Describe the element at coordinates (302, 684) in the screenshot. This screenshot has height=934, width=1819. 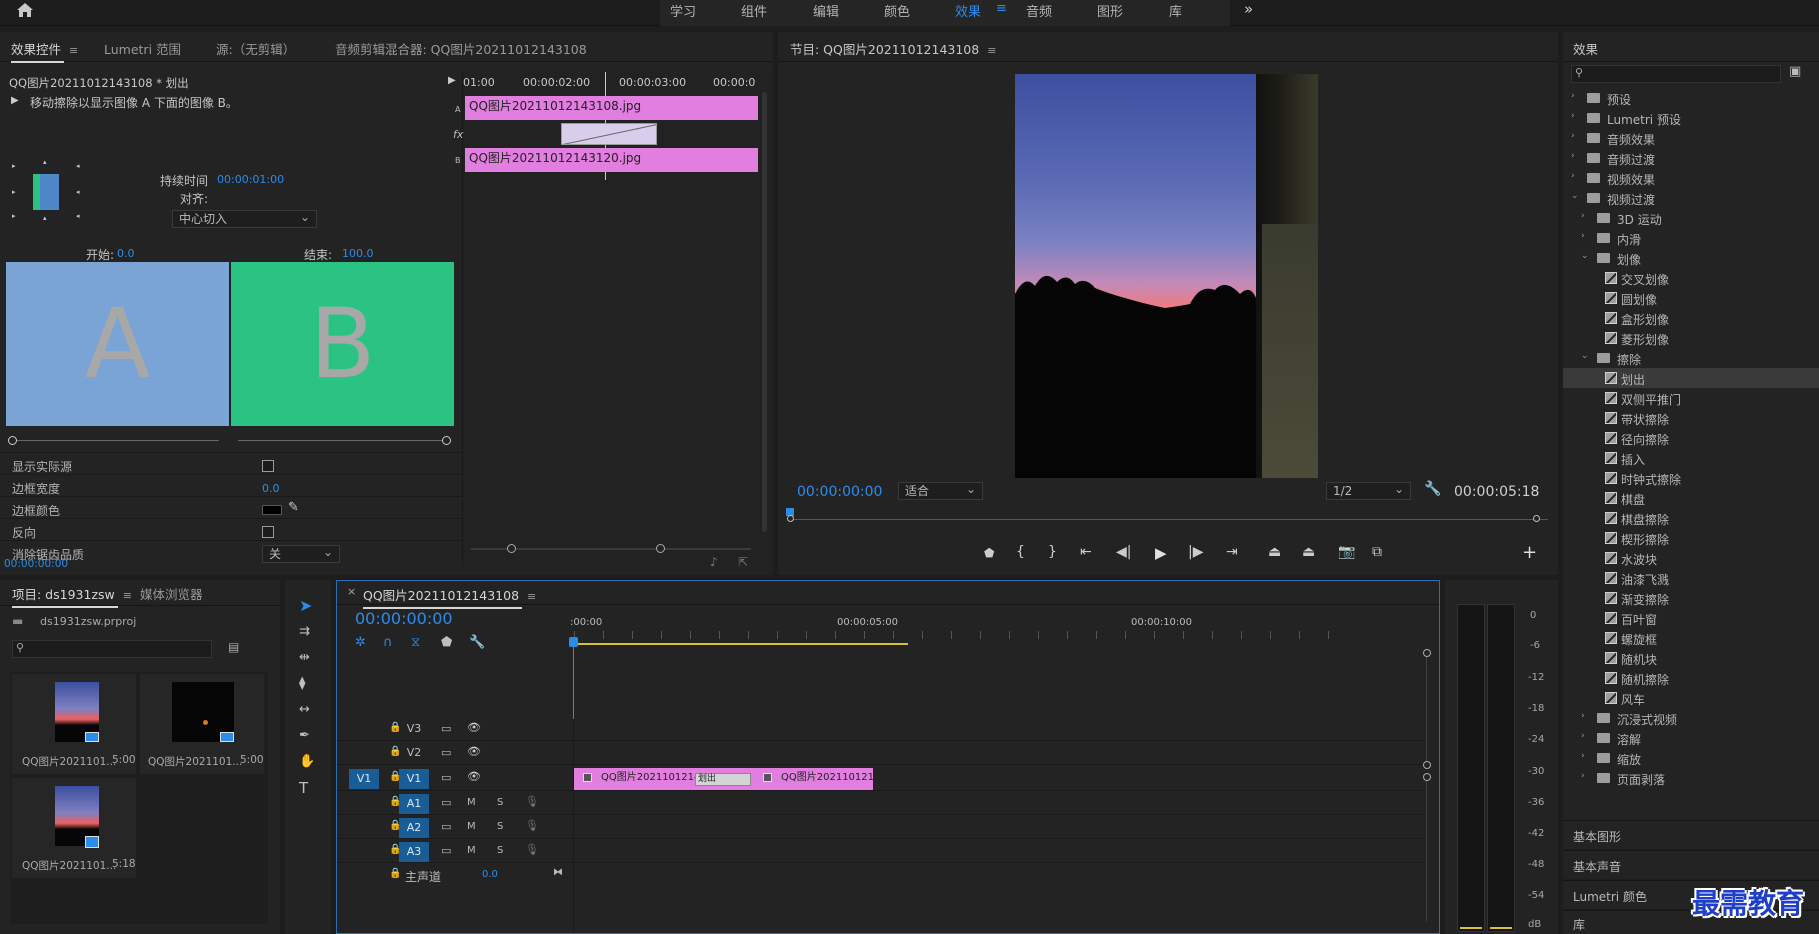
I see `razor-tool-icon: ⧫` at that location.